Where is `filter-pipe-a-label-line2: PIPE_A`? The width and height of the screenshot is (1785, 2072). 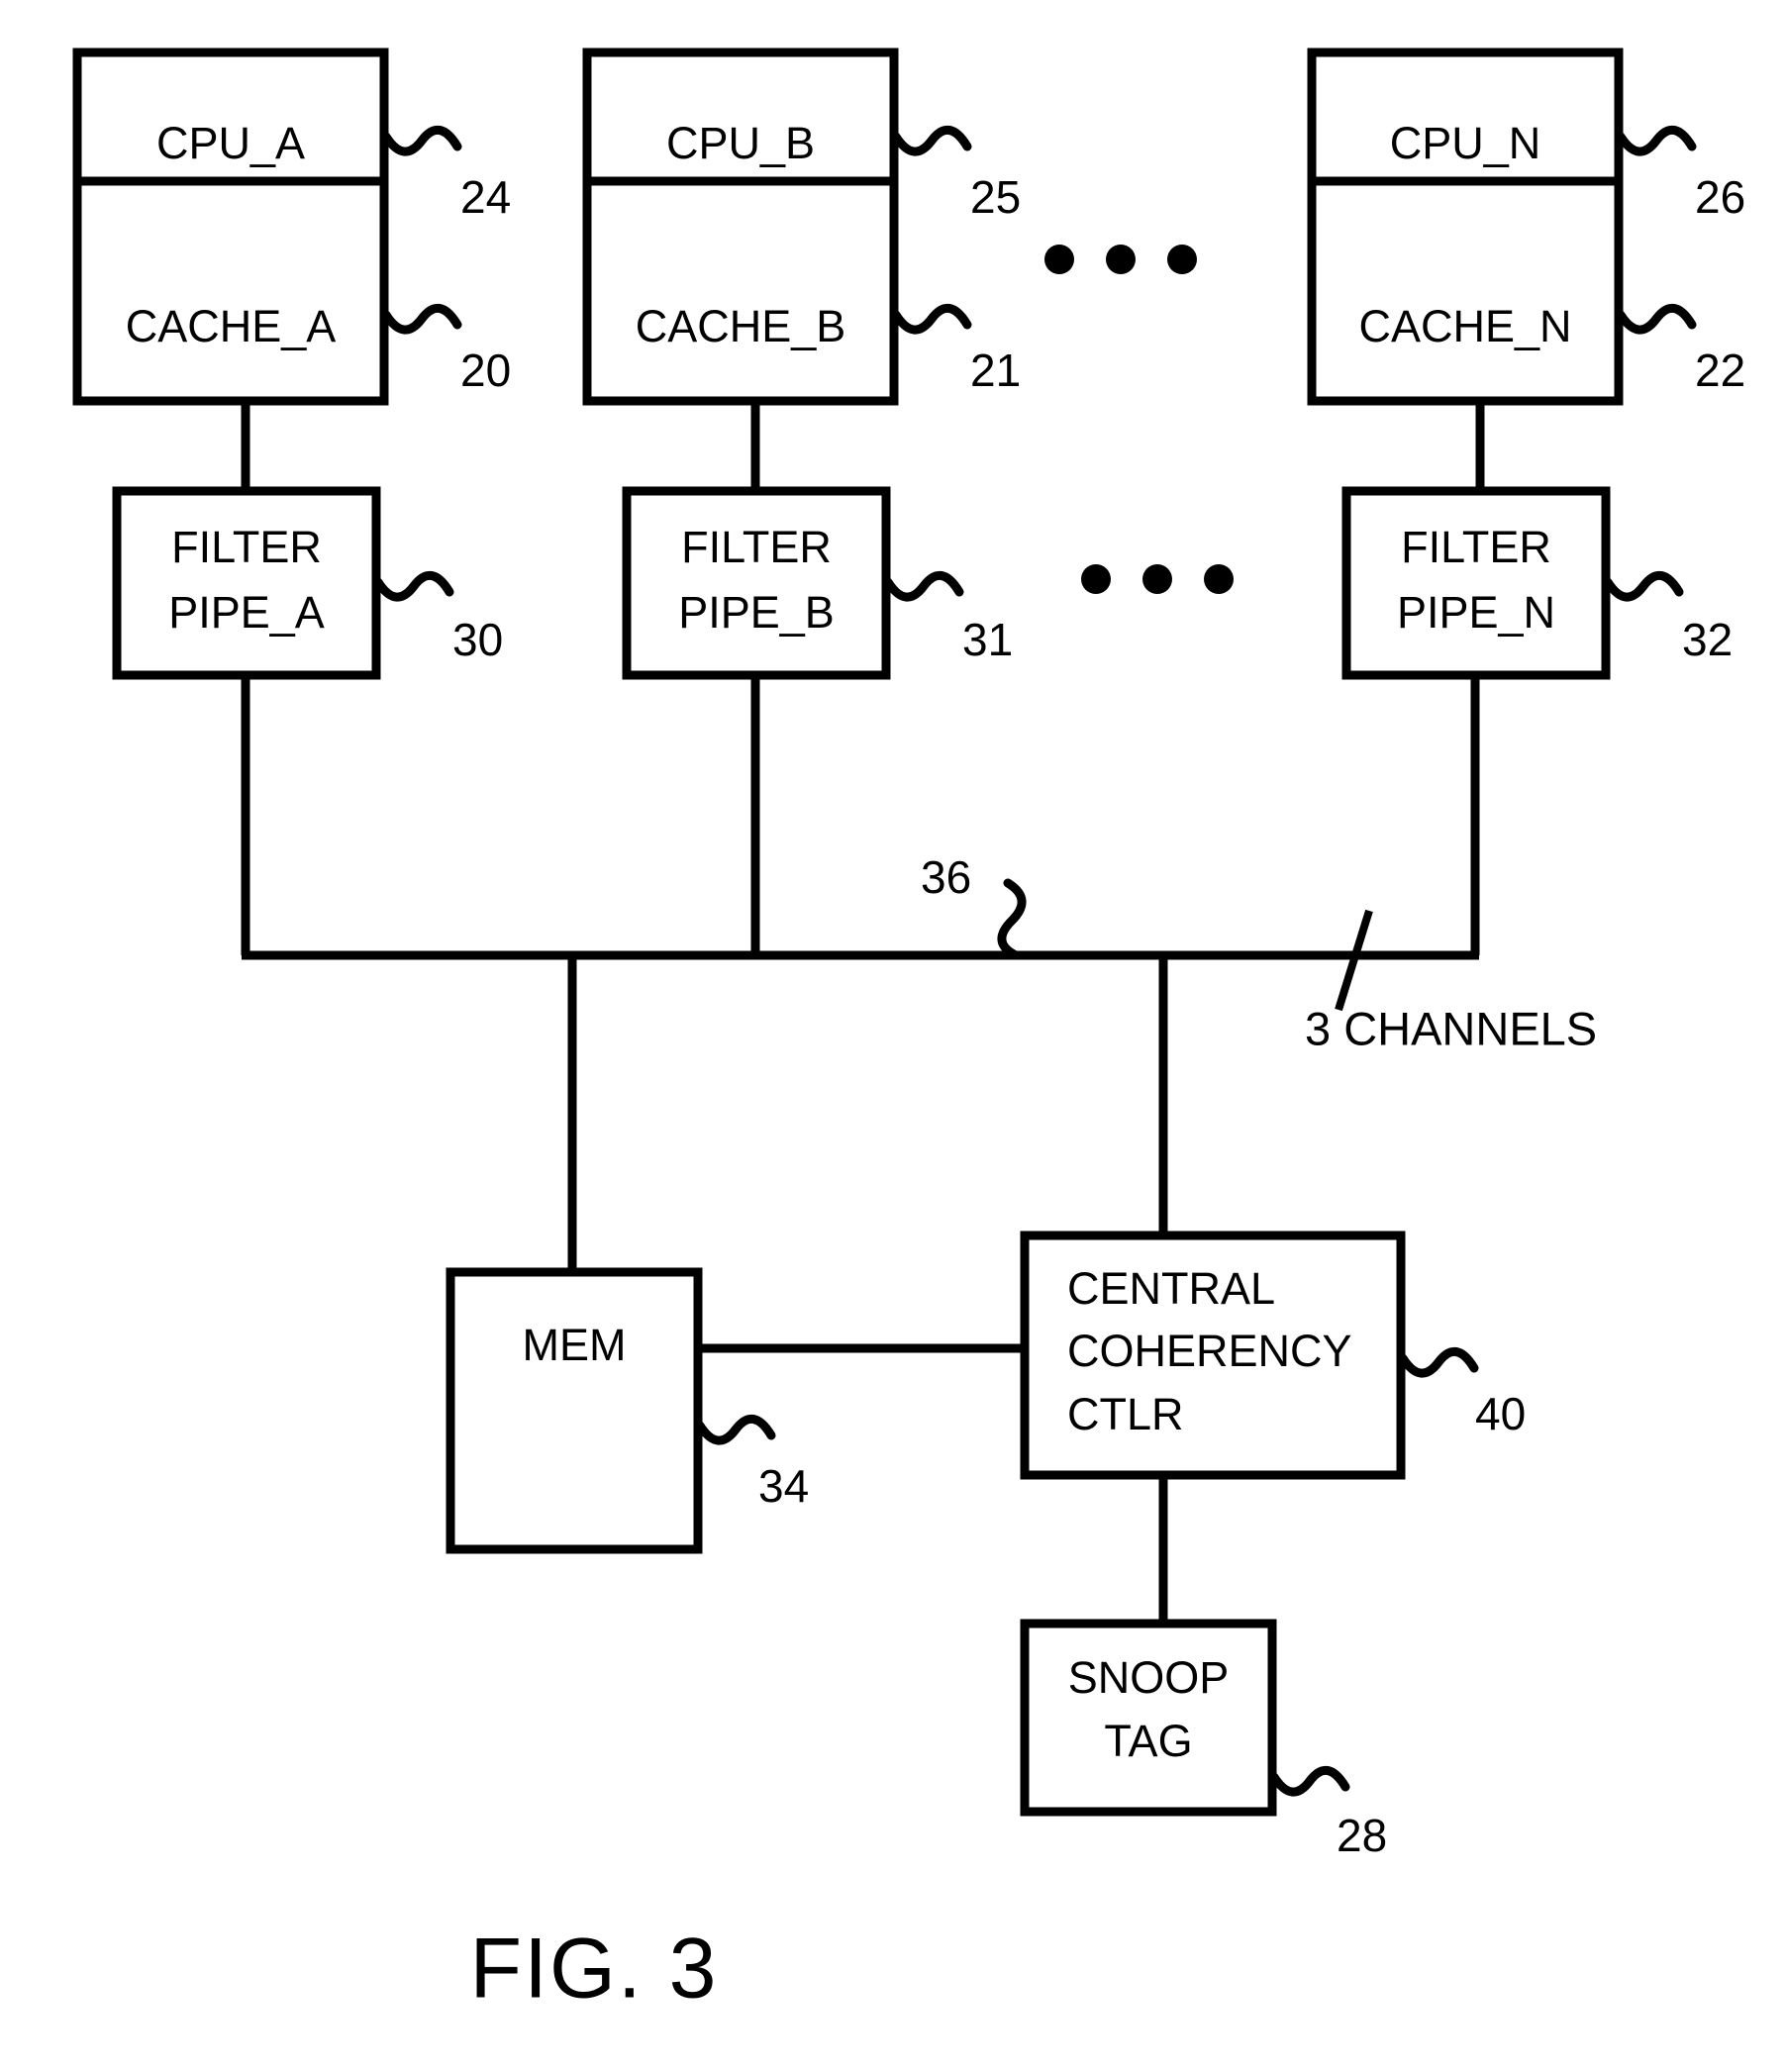 filter-pipe-a-label-line2: PIPE_A is located at coordinates (246, 612).